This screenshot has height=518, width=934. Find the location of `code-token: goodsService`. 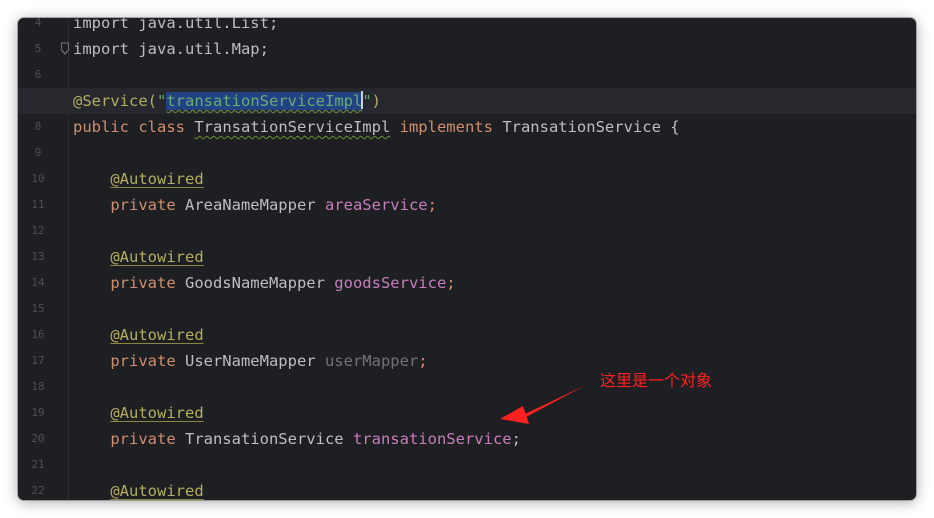

code-token: goodsService is located at coordinates (390, 283).